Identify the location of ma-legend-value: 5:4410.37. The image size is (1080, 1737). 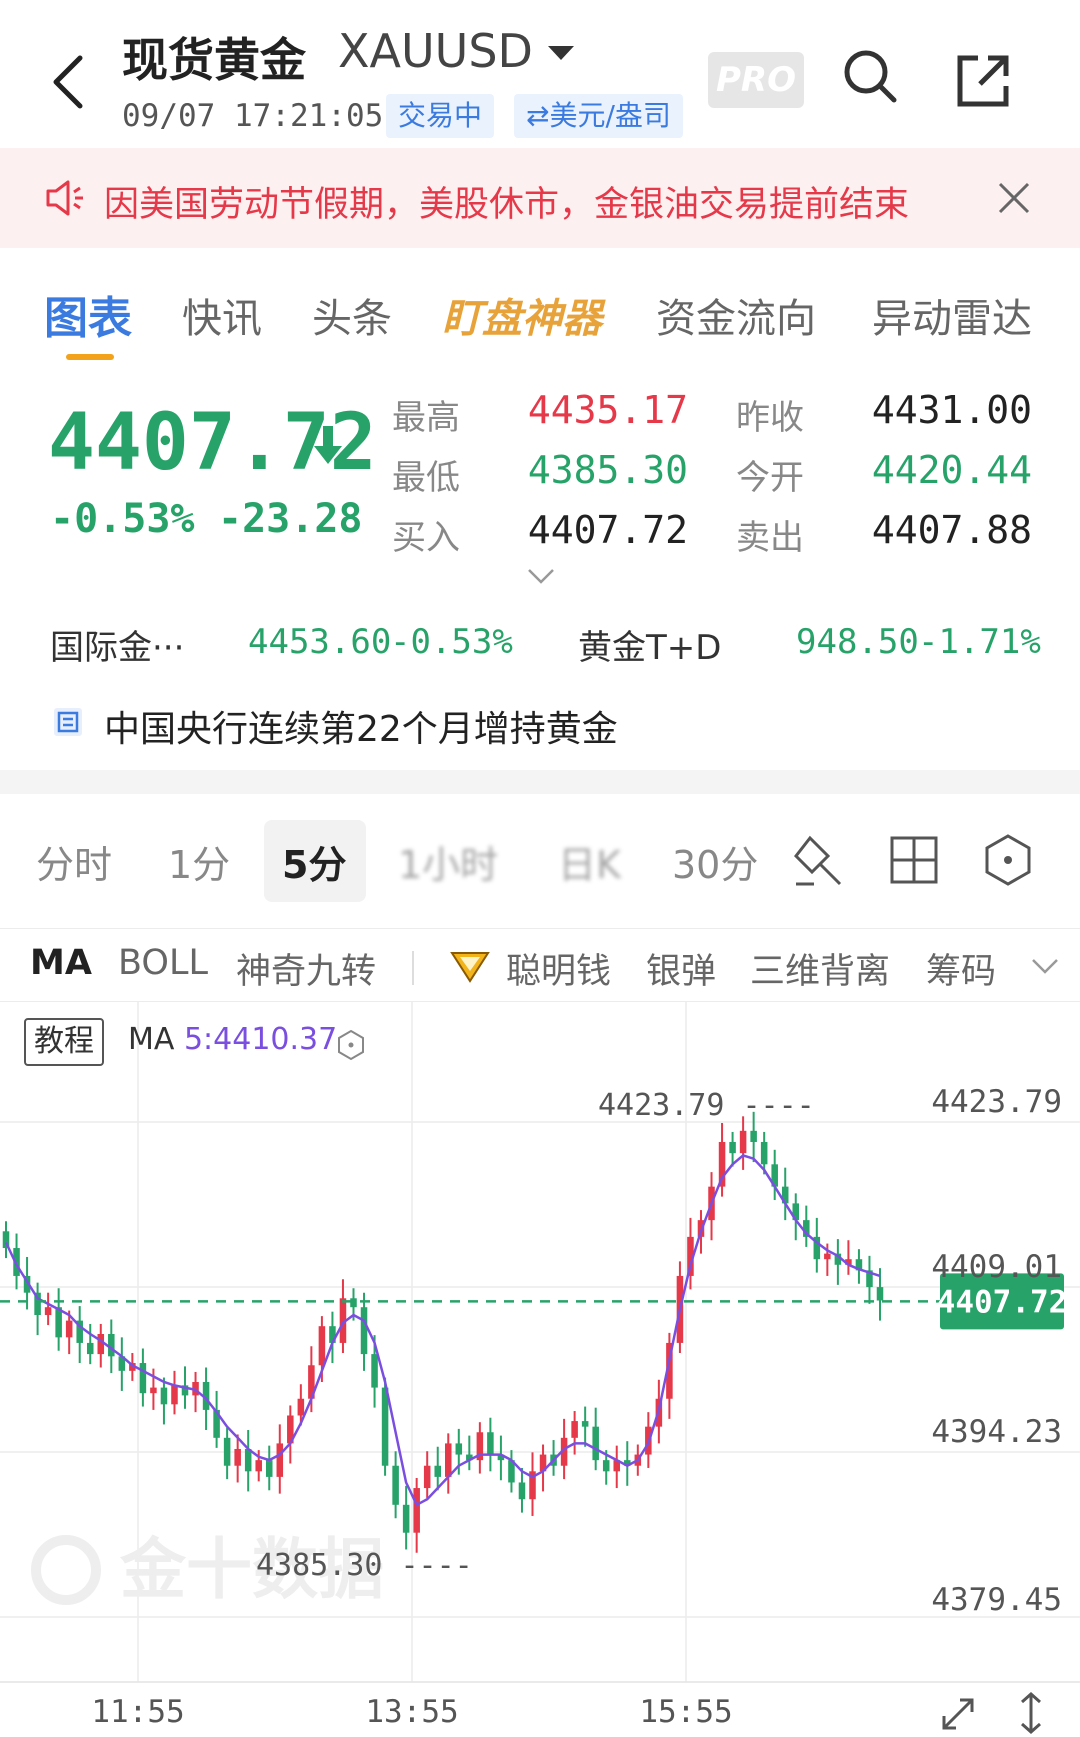
(260, 1039).